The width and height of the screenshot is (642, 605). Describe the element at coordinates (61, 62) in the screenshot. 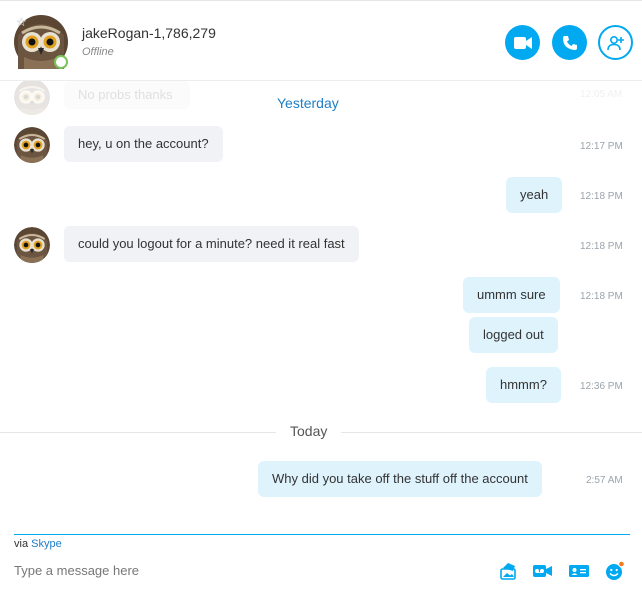

I see `presence-indicator-icon` at that location.